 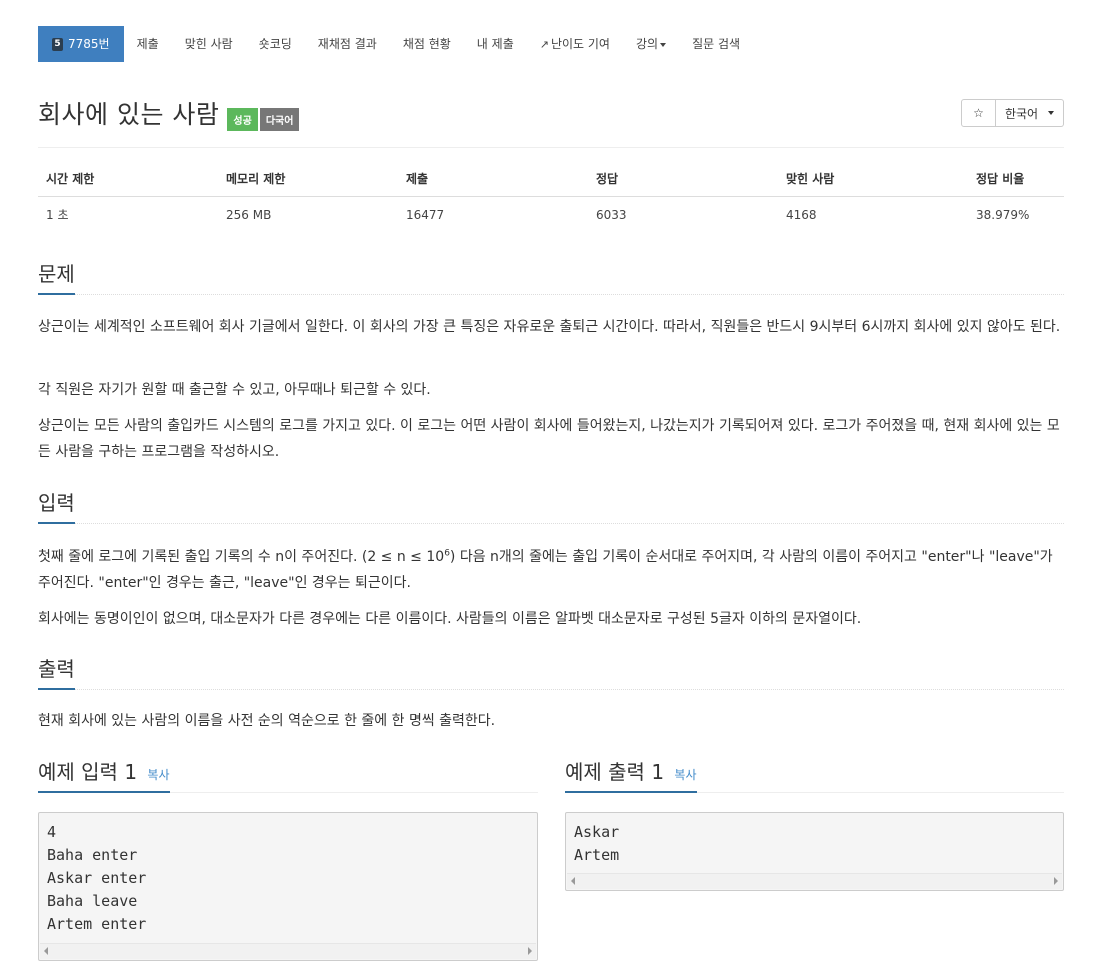 What do you see at coordinates (544, 44) in the screenshot?
I see `external-link-icon: ↗` at bounding box center [544, 44].